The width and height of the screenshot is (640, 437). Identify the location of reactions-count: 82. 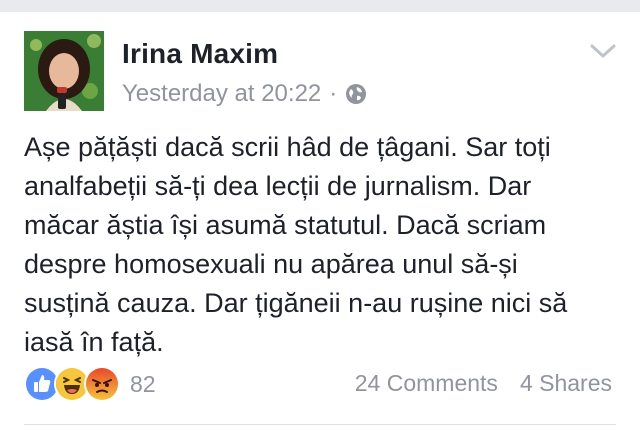
(143, 384).